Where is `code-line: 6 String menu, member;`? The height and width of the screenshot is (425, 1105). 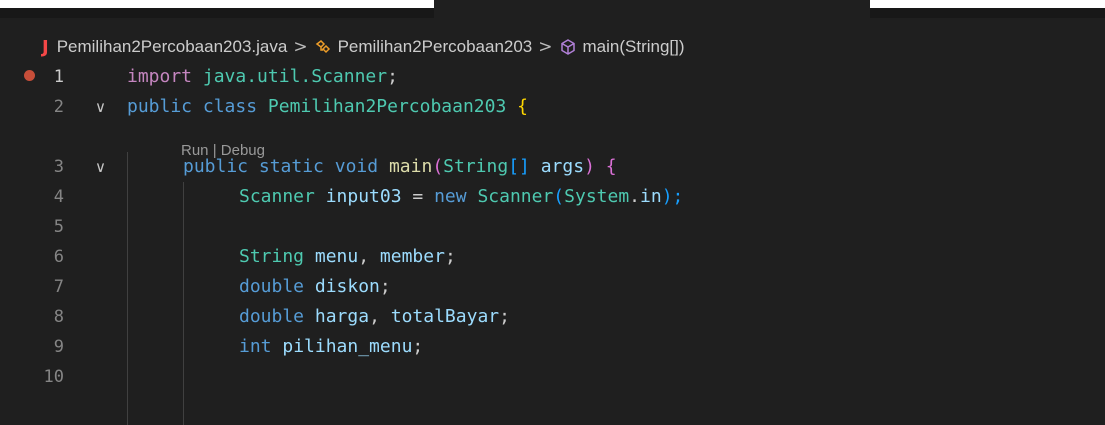
code-line: 6 String menu, member; is located at coordinates (552, 257).